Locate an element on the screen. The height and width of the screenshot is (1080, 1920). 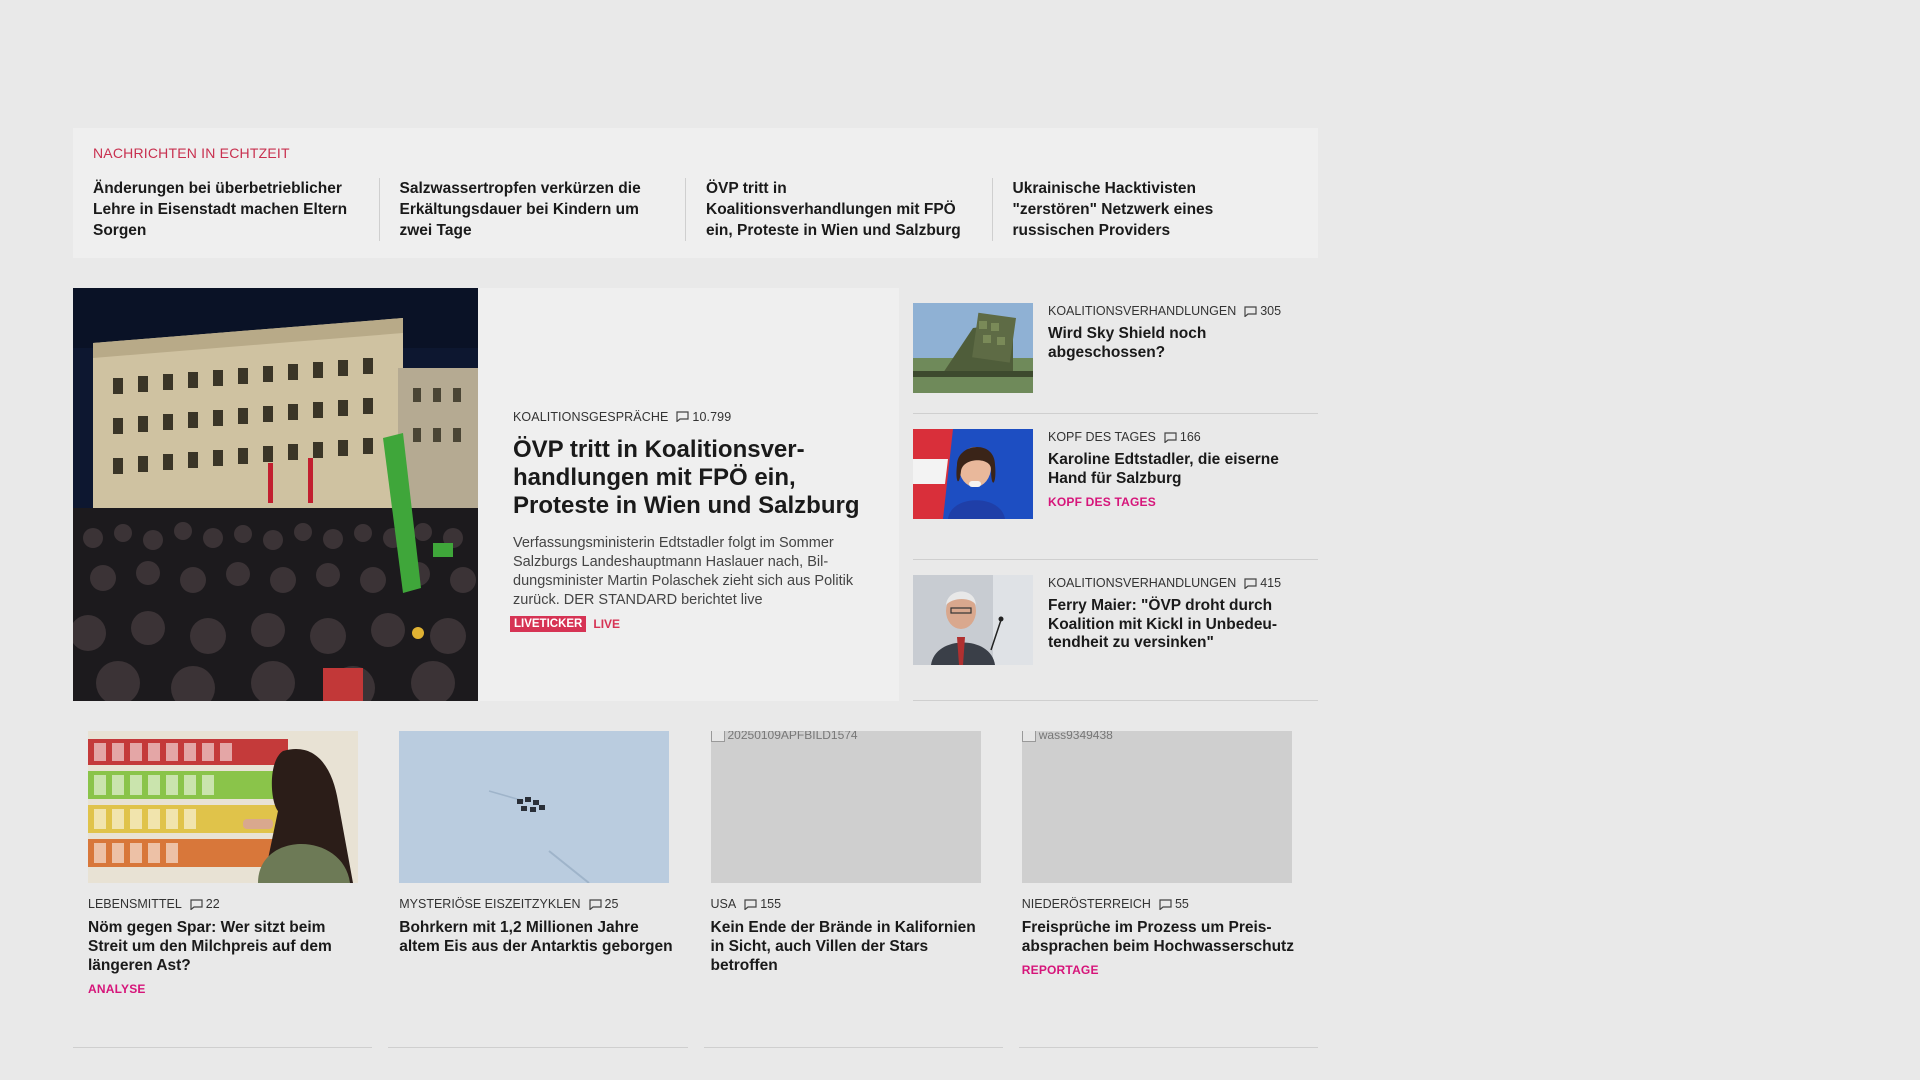
card-image: 20250109APFBILD1574 is located at coordinates (845, 807).